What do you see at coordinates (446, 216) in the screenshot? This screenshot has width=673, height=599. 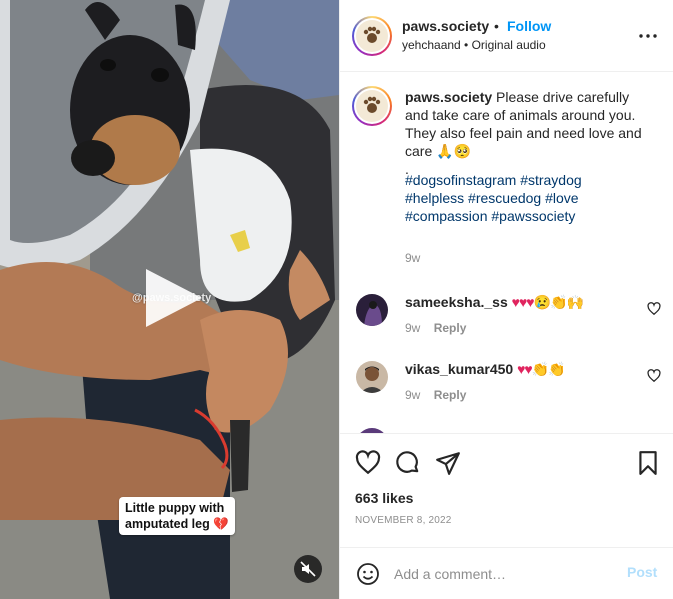 I see `hashtag-link: #compassion` at bounding box center [446, 216].